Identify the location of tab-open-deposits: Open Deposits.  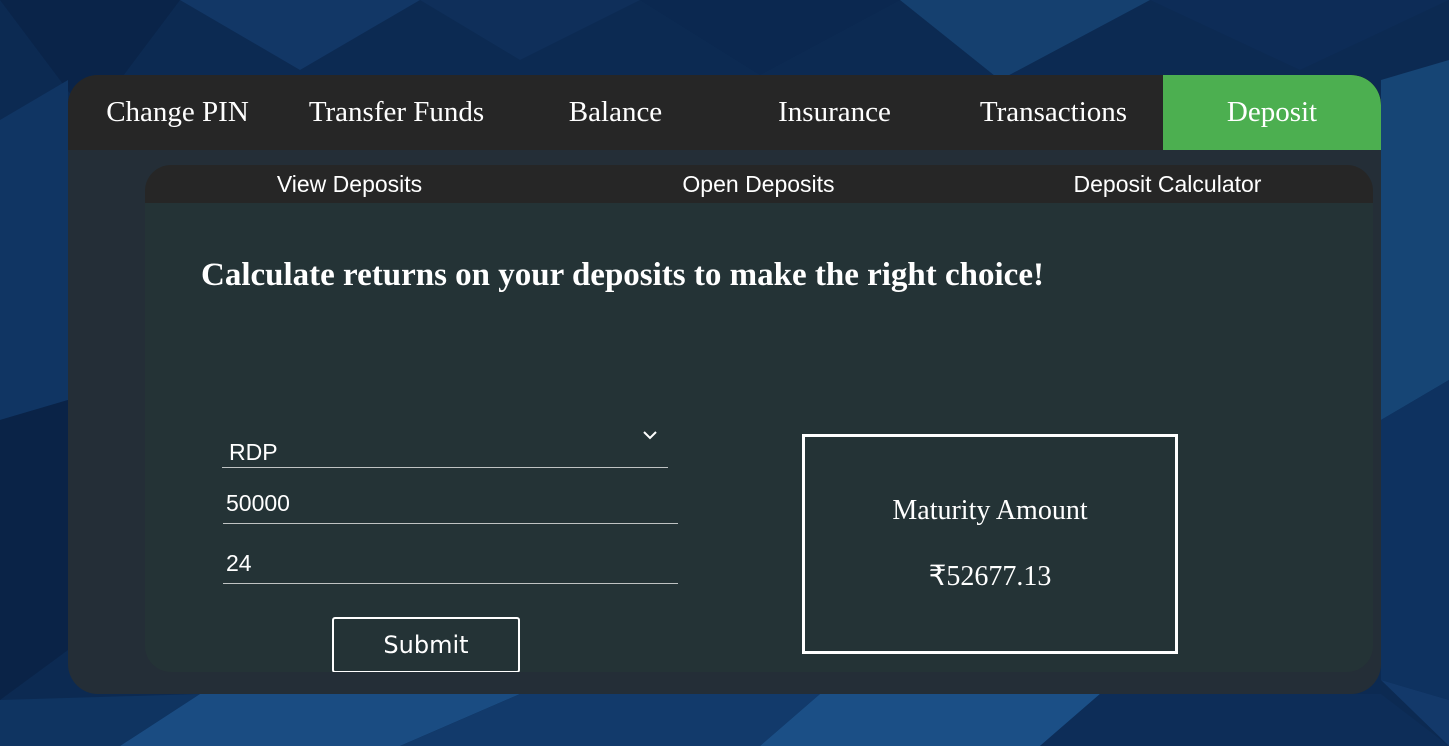
(758, 184).